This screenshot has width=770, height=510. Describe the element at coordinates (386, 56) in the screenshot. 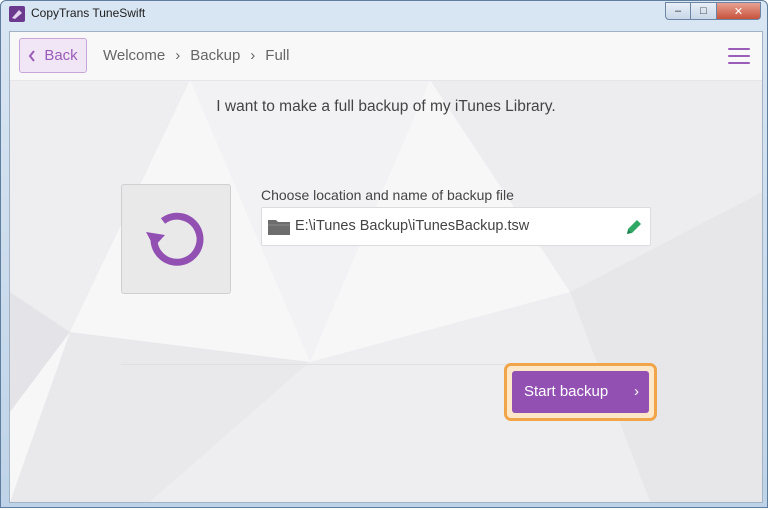

I see `navigation-bar: Back Welcome › Backup › Full` at that location.